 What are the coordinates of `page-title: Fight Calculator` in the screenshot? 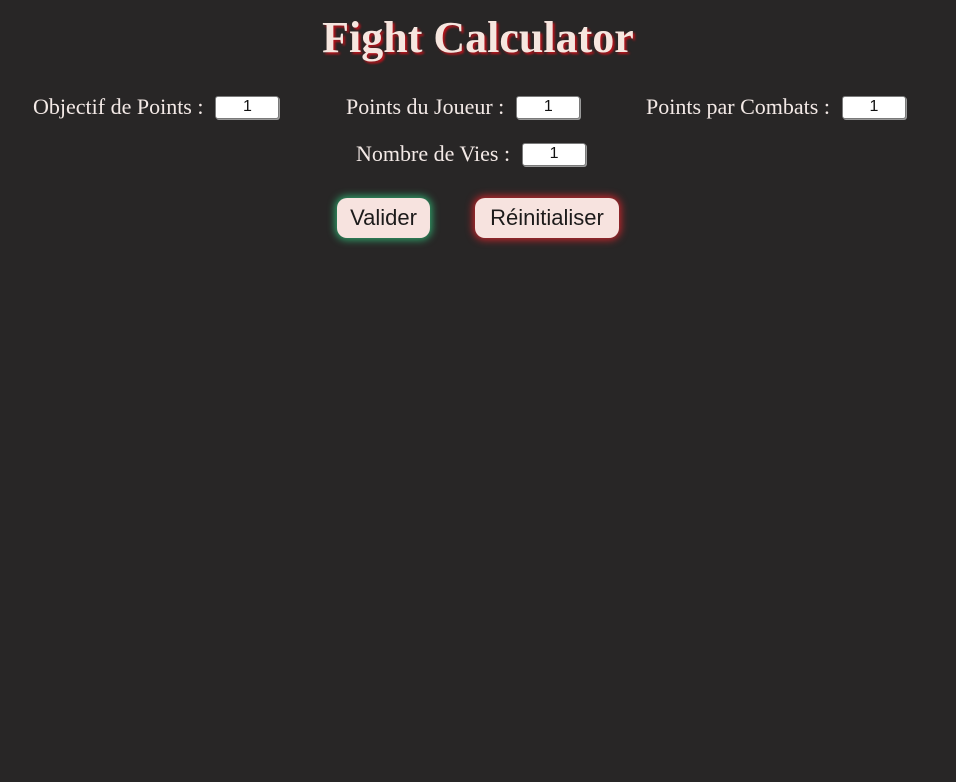 It's located at (478, 37).